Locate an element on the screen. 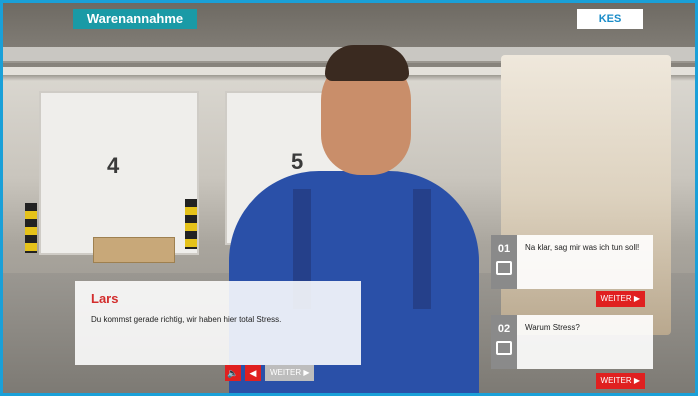 Image resolution: width=698 pixels, height=396 pixels. door-number: 4 is located at coordinates (113, 165).